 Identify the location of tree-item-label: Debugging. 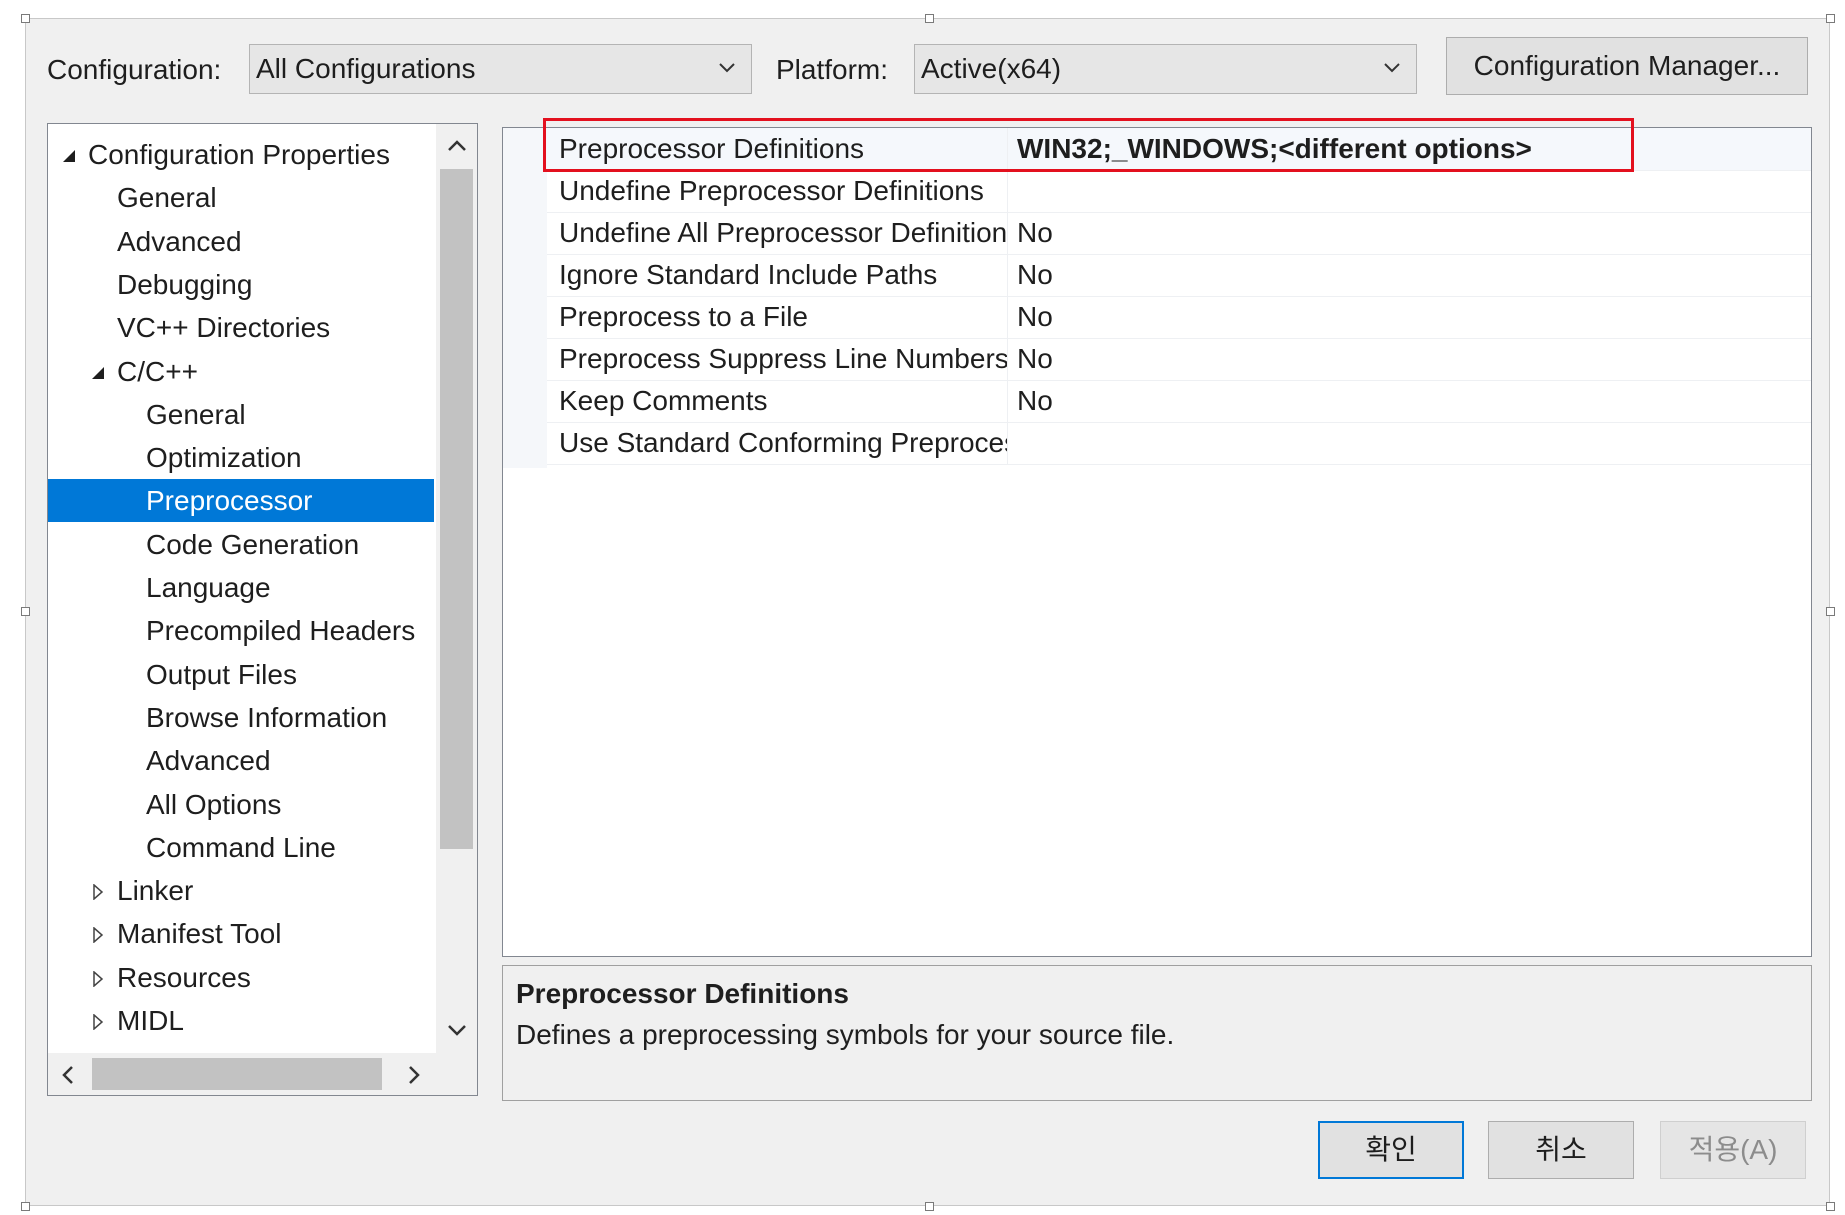
(185, 284).